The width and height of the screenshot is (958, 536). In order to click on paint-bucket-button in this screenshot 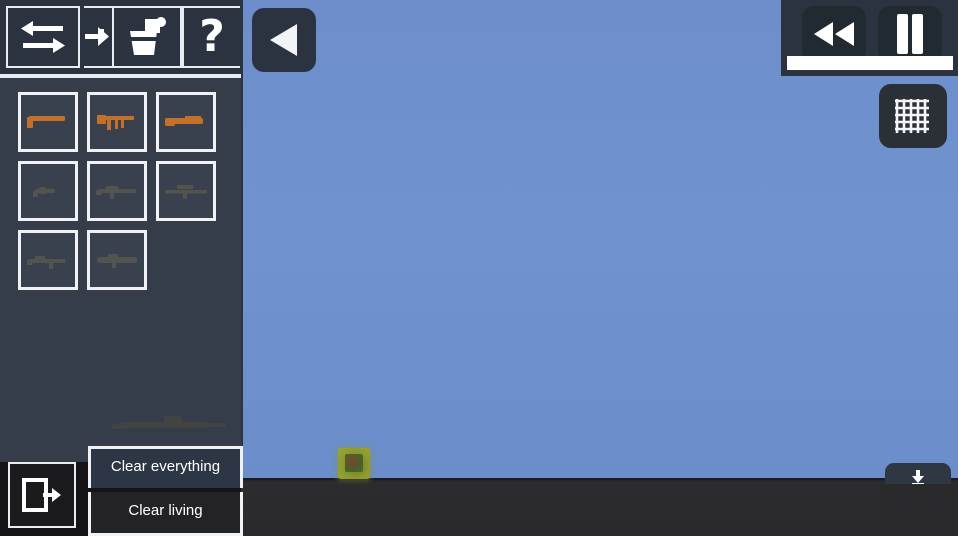, I will do `click(147, 37)`.